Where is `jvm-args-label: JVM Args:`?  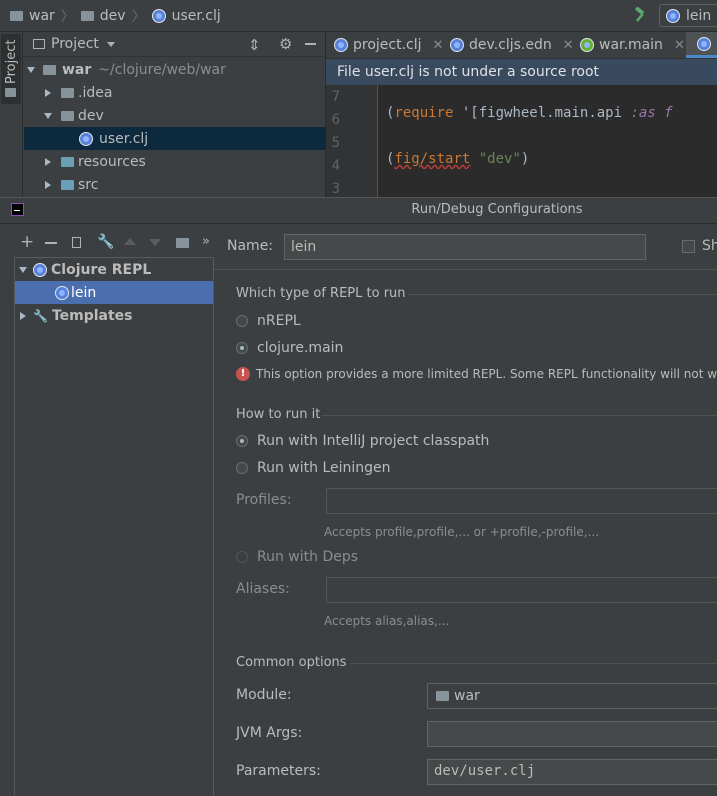
jvm-args-label: JVM Args: is located at coordinates (269, 733).